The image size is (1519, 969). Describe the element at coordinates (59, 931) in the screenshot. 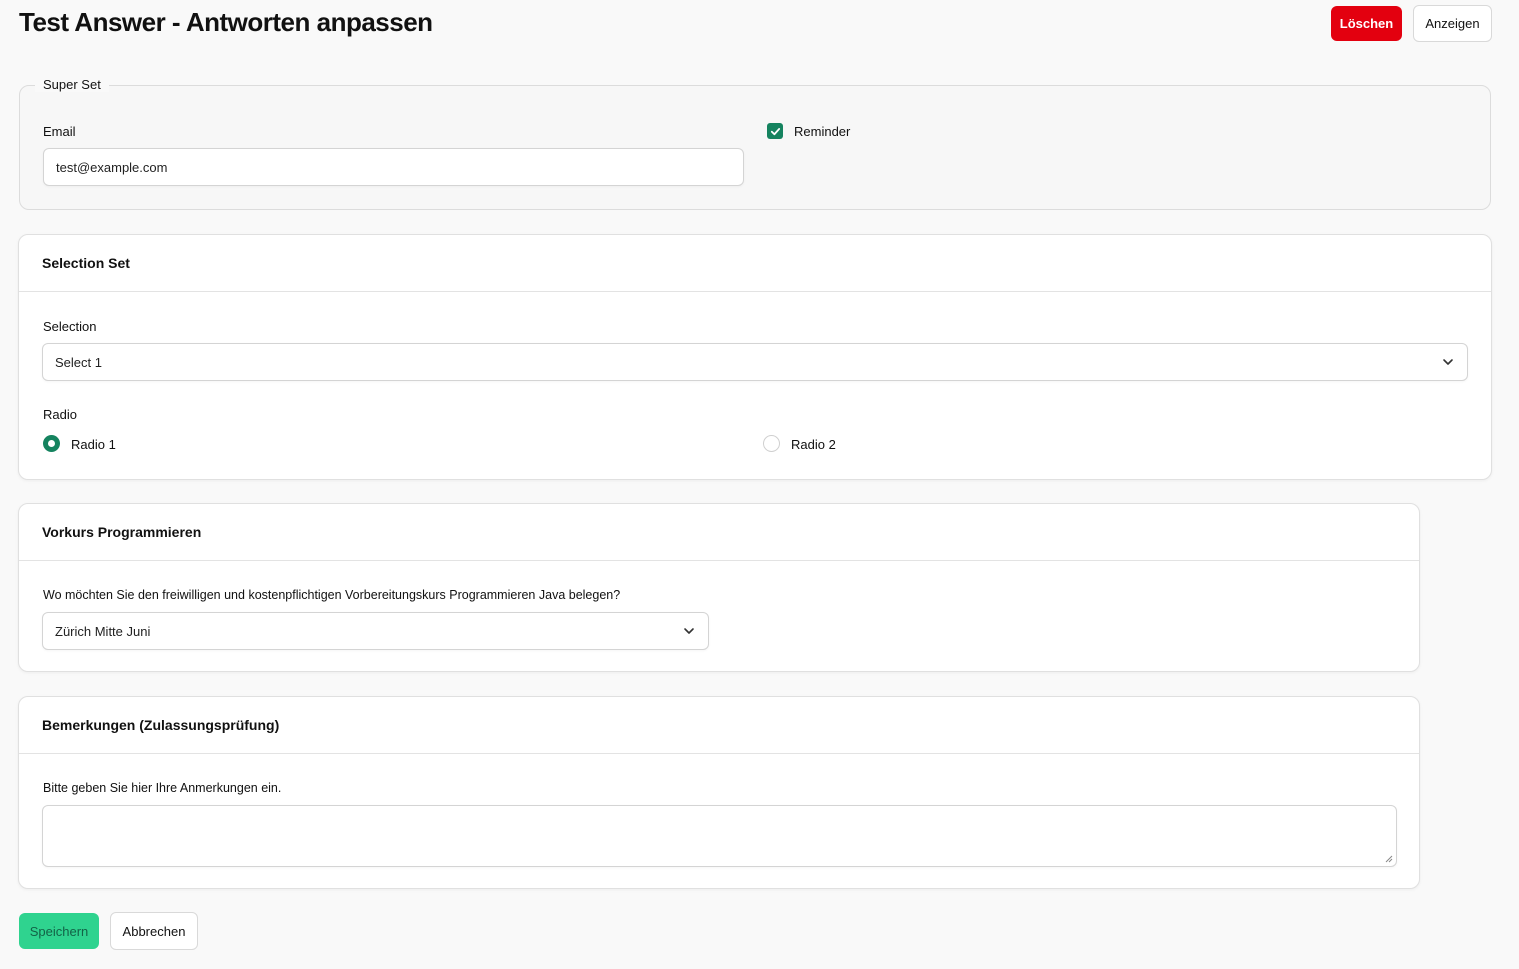

I see `save-button: Speichern` at that location.